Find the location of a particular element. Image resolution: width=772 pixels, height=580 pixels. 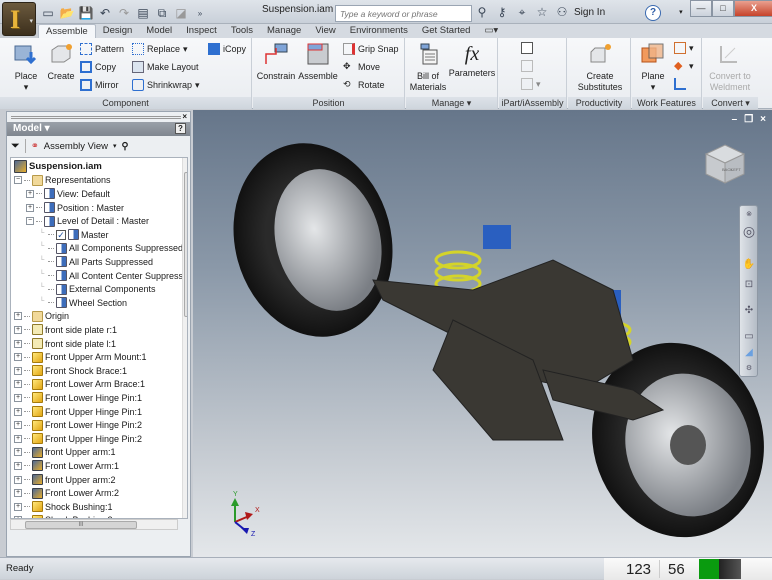

key-icon: ⚷ is located at coordinates (502, 12).